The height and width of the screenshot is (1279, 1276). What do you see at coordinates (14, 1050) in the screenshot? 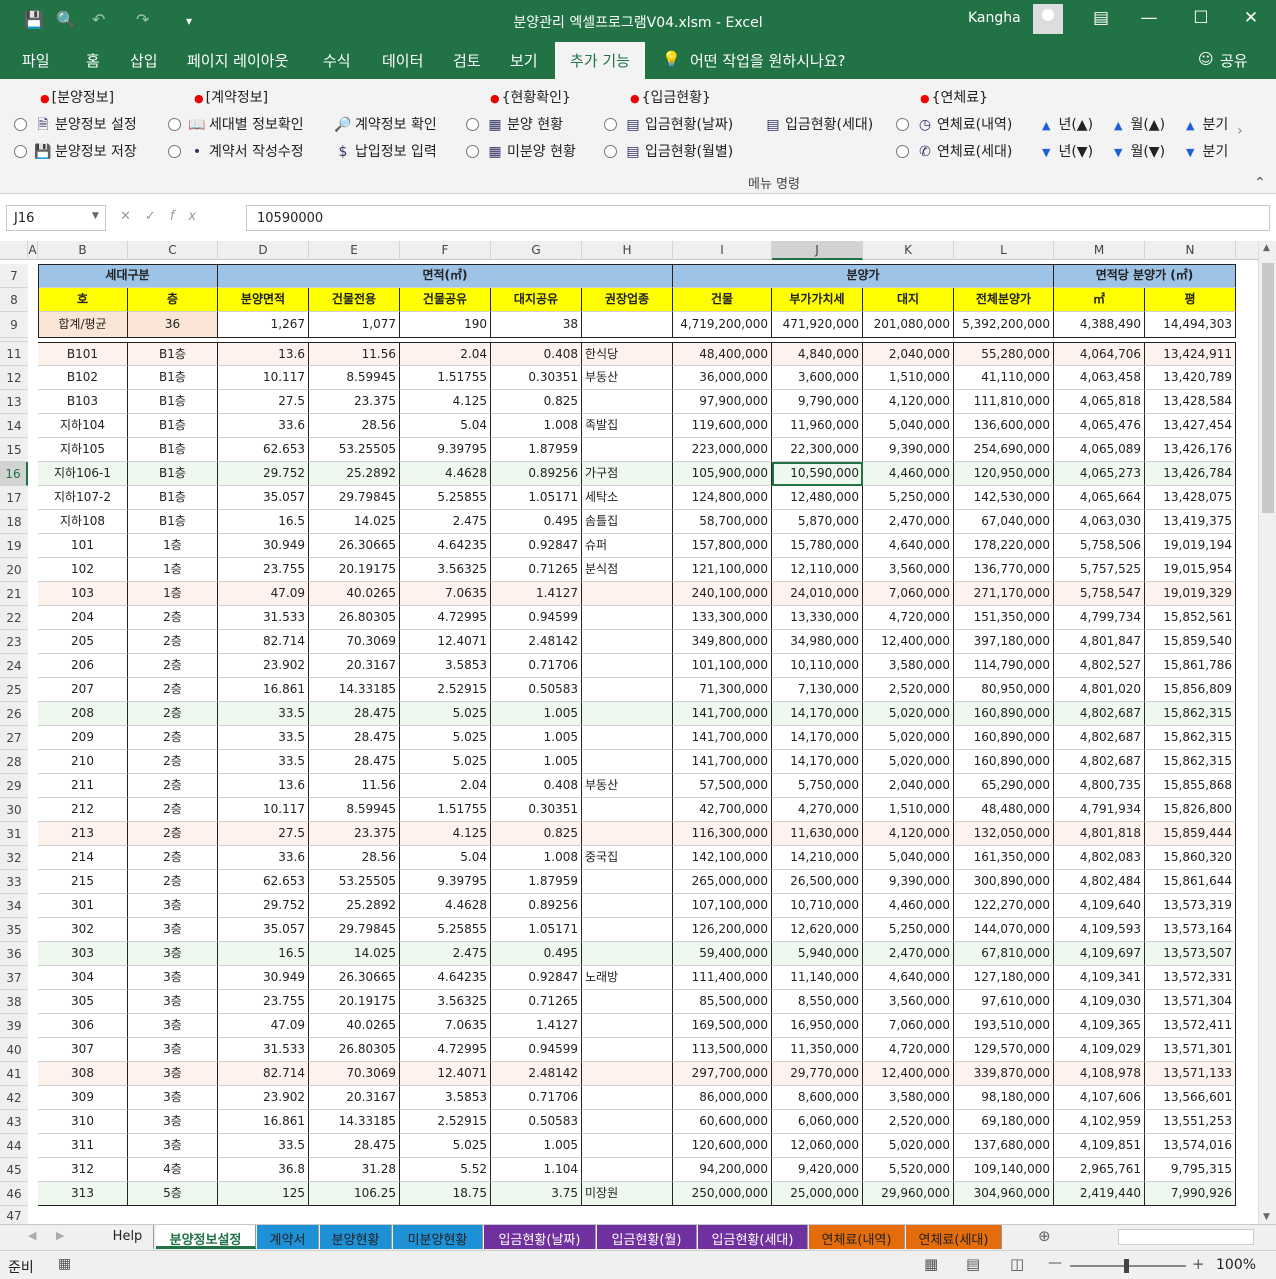
I see `row-header: 40` at bounding box center [14, 1050].